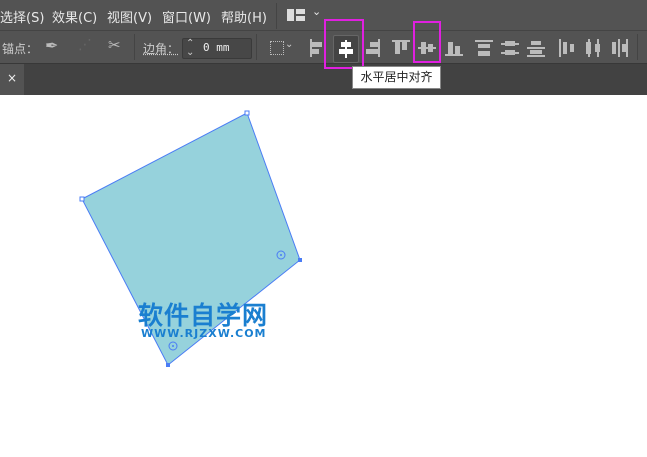  I want to click on menu-help: 帮助(H), so click(244, 16).